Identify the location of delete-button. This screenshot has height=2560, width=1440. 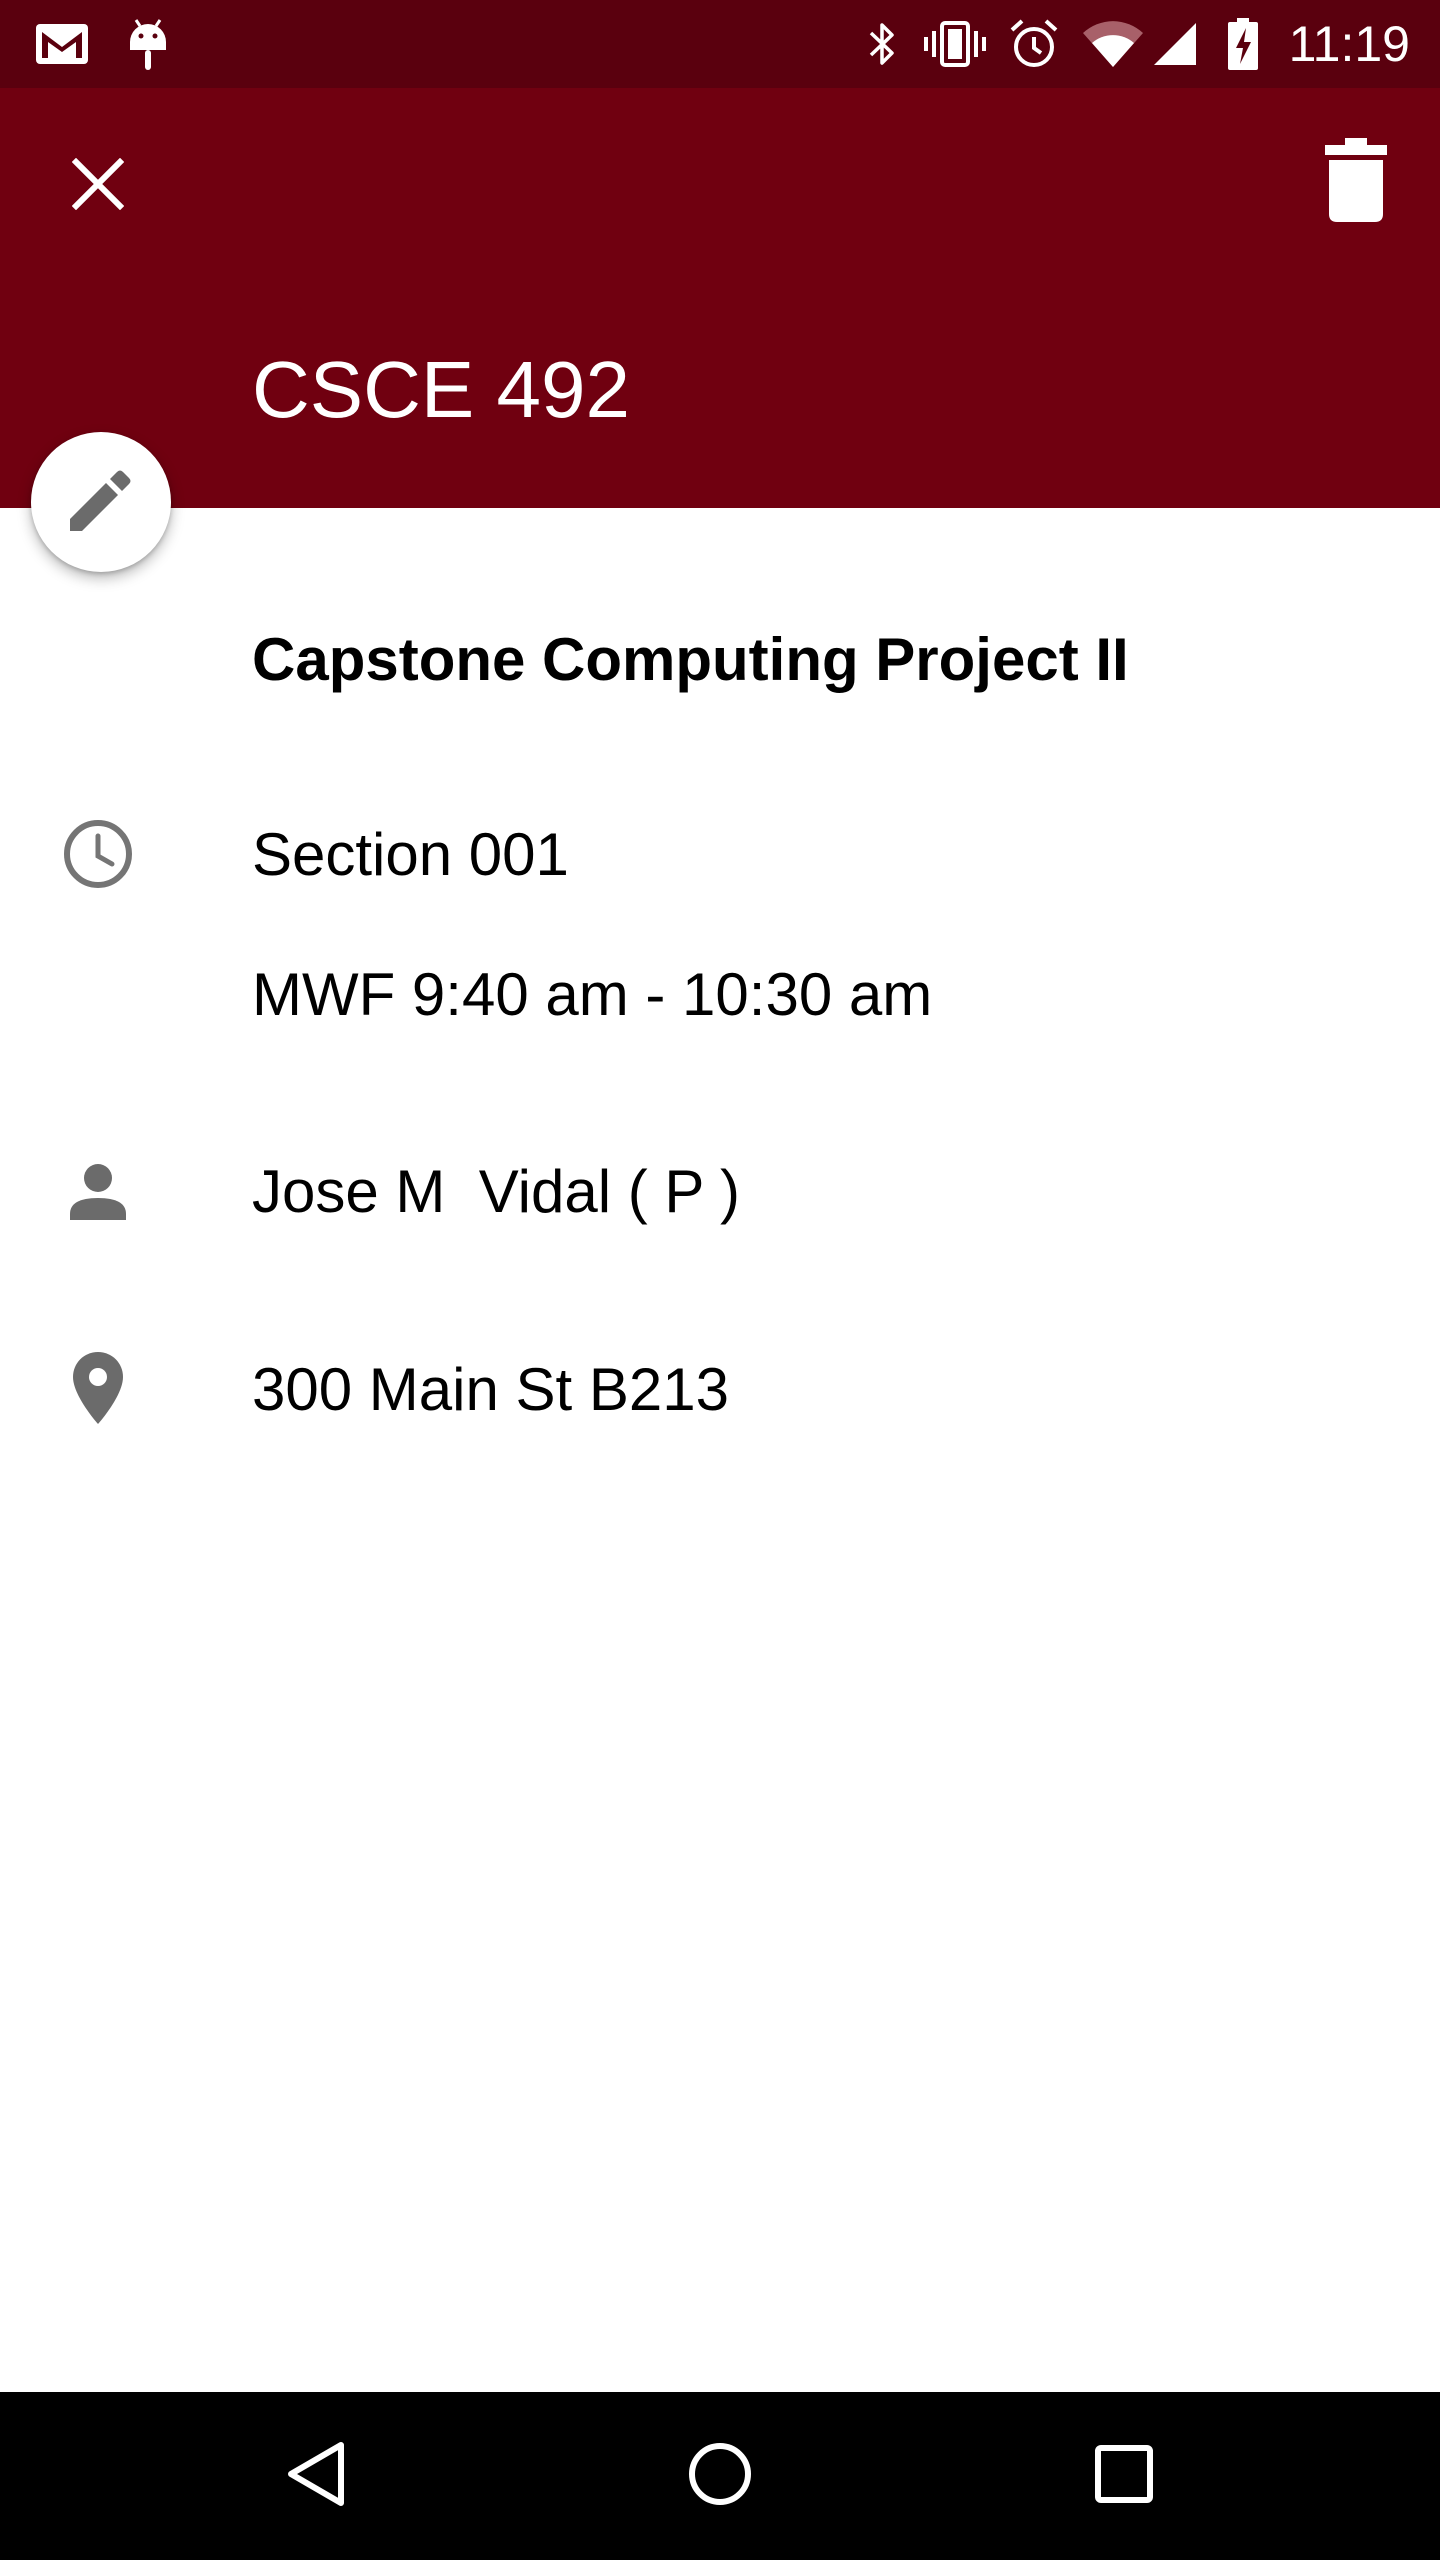
(1356, 182).